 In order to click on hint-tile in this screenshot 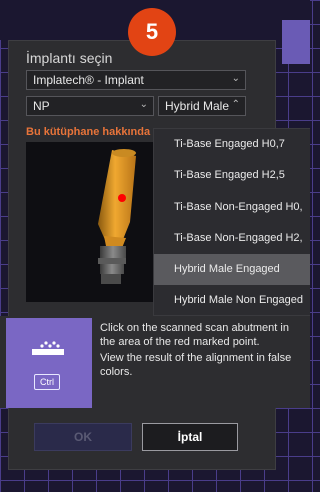, I will do `click(49, 363)`.